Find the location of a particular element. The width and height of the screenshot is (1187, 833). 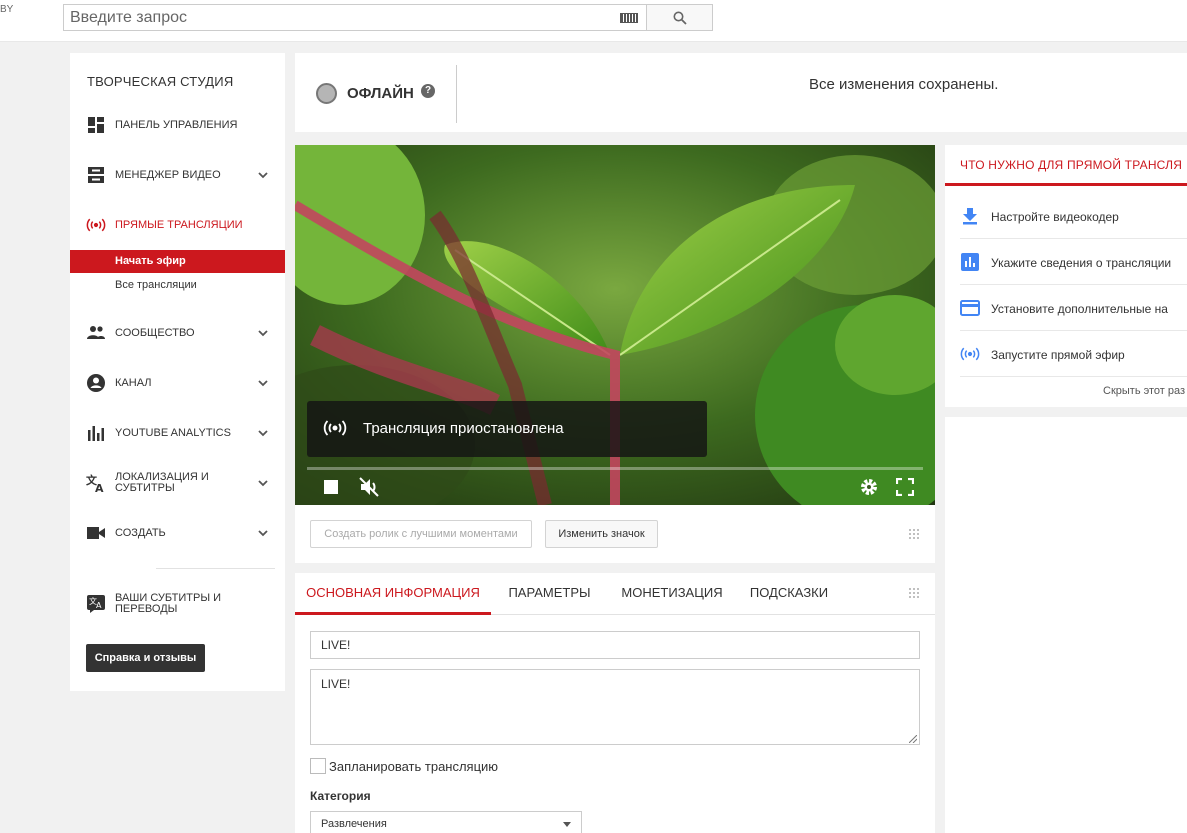

video-progress-bar is located at coordinates (615, 468).